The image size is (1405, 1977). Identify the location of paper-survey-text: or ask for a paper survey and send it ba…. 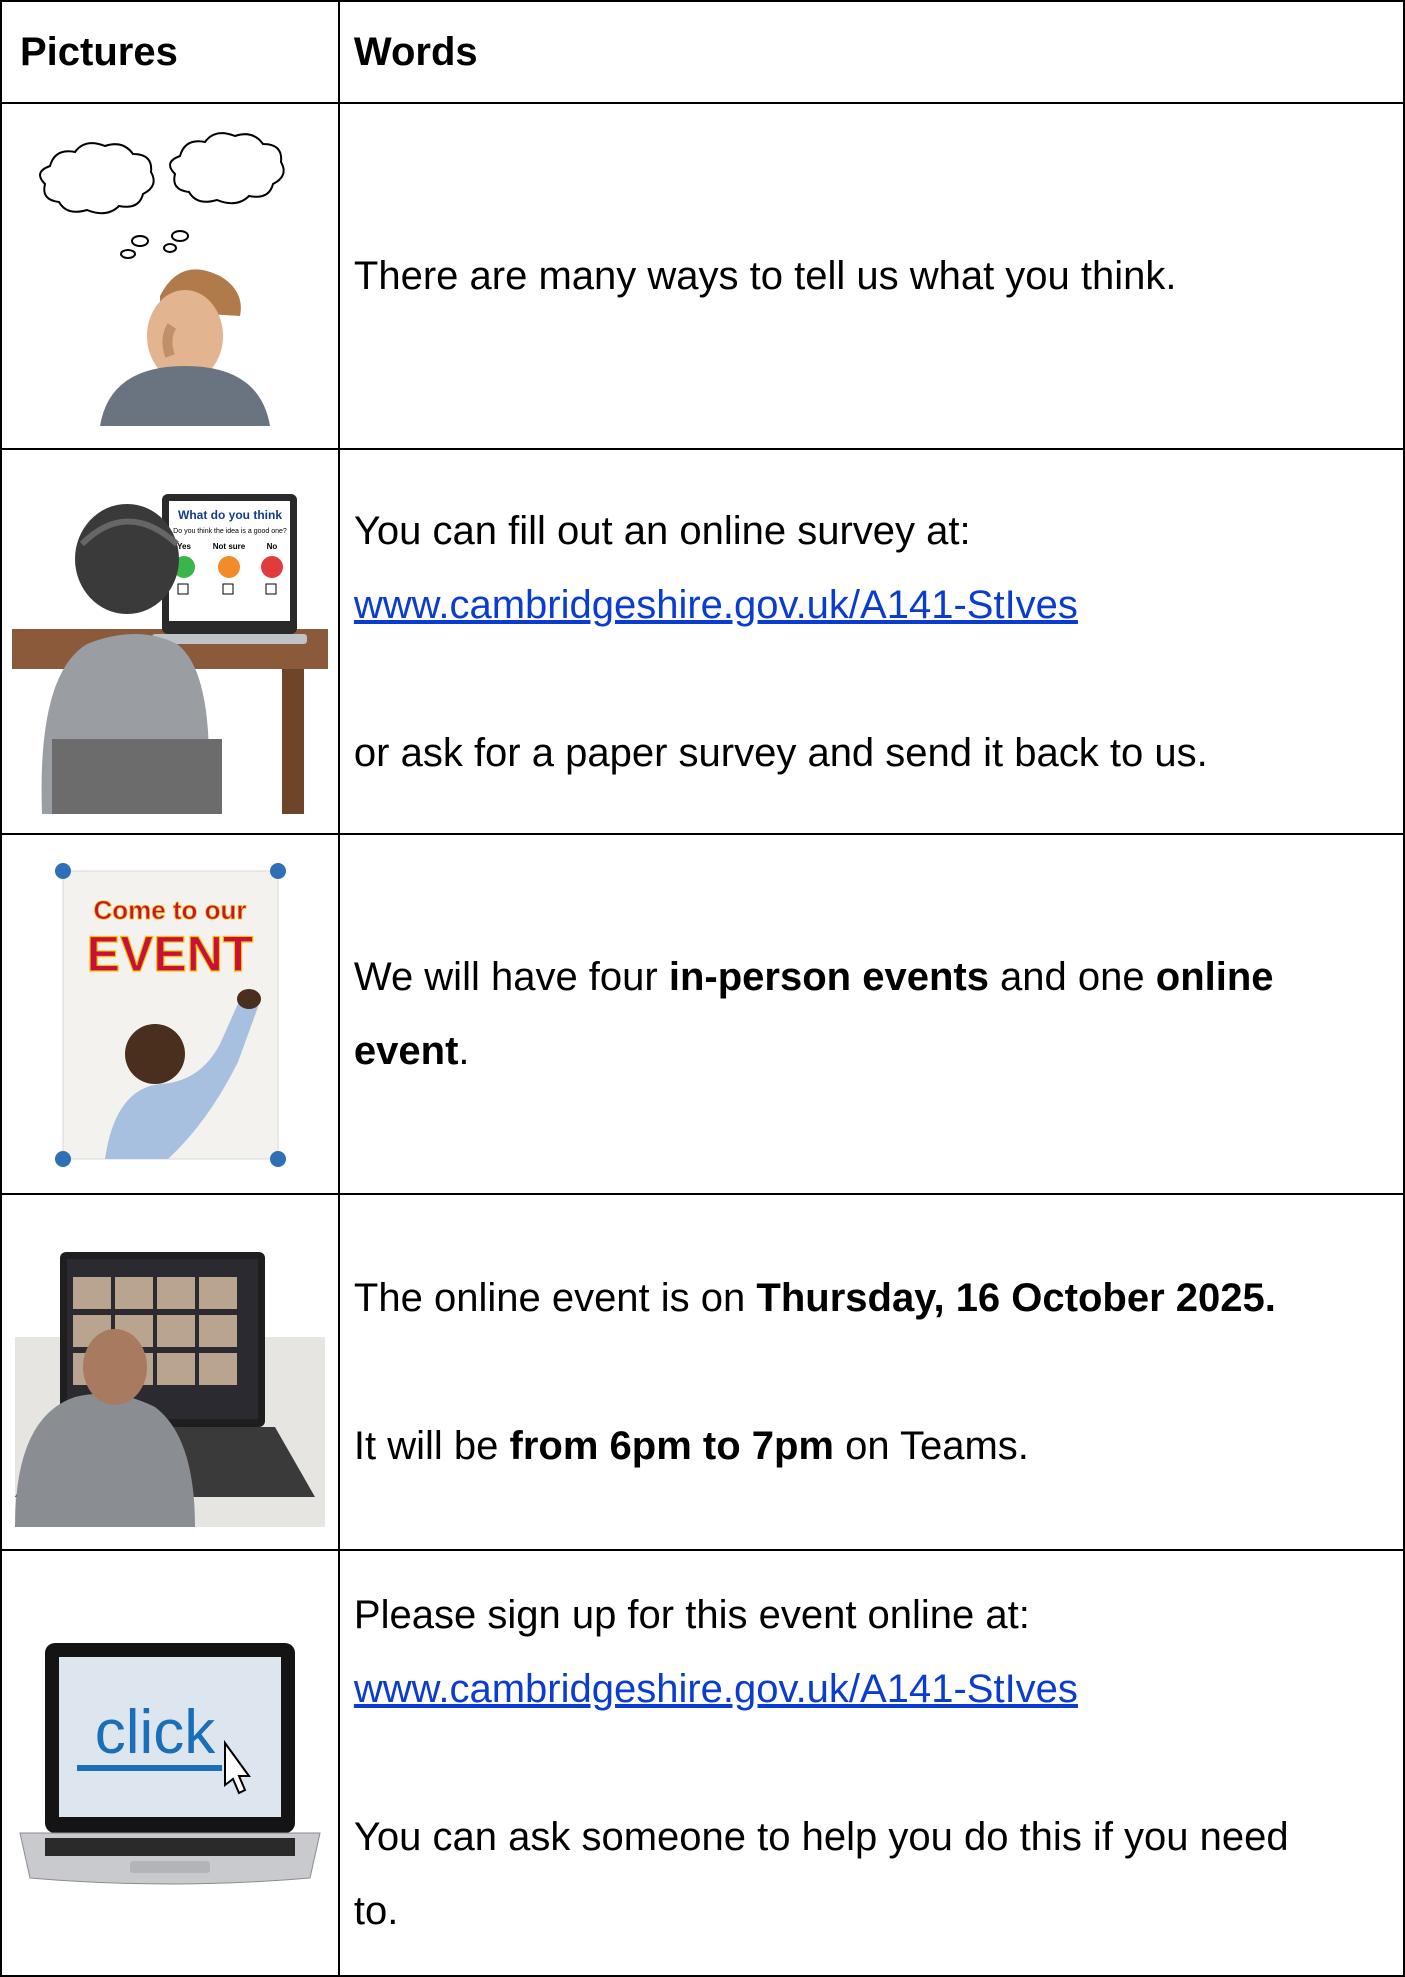
(780, 752).